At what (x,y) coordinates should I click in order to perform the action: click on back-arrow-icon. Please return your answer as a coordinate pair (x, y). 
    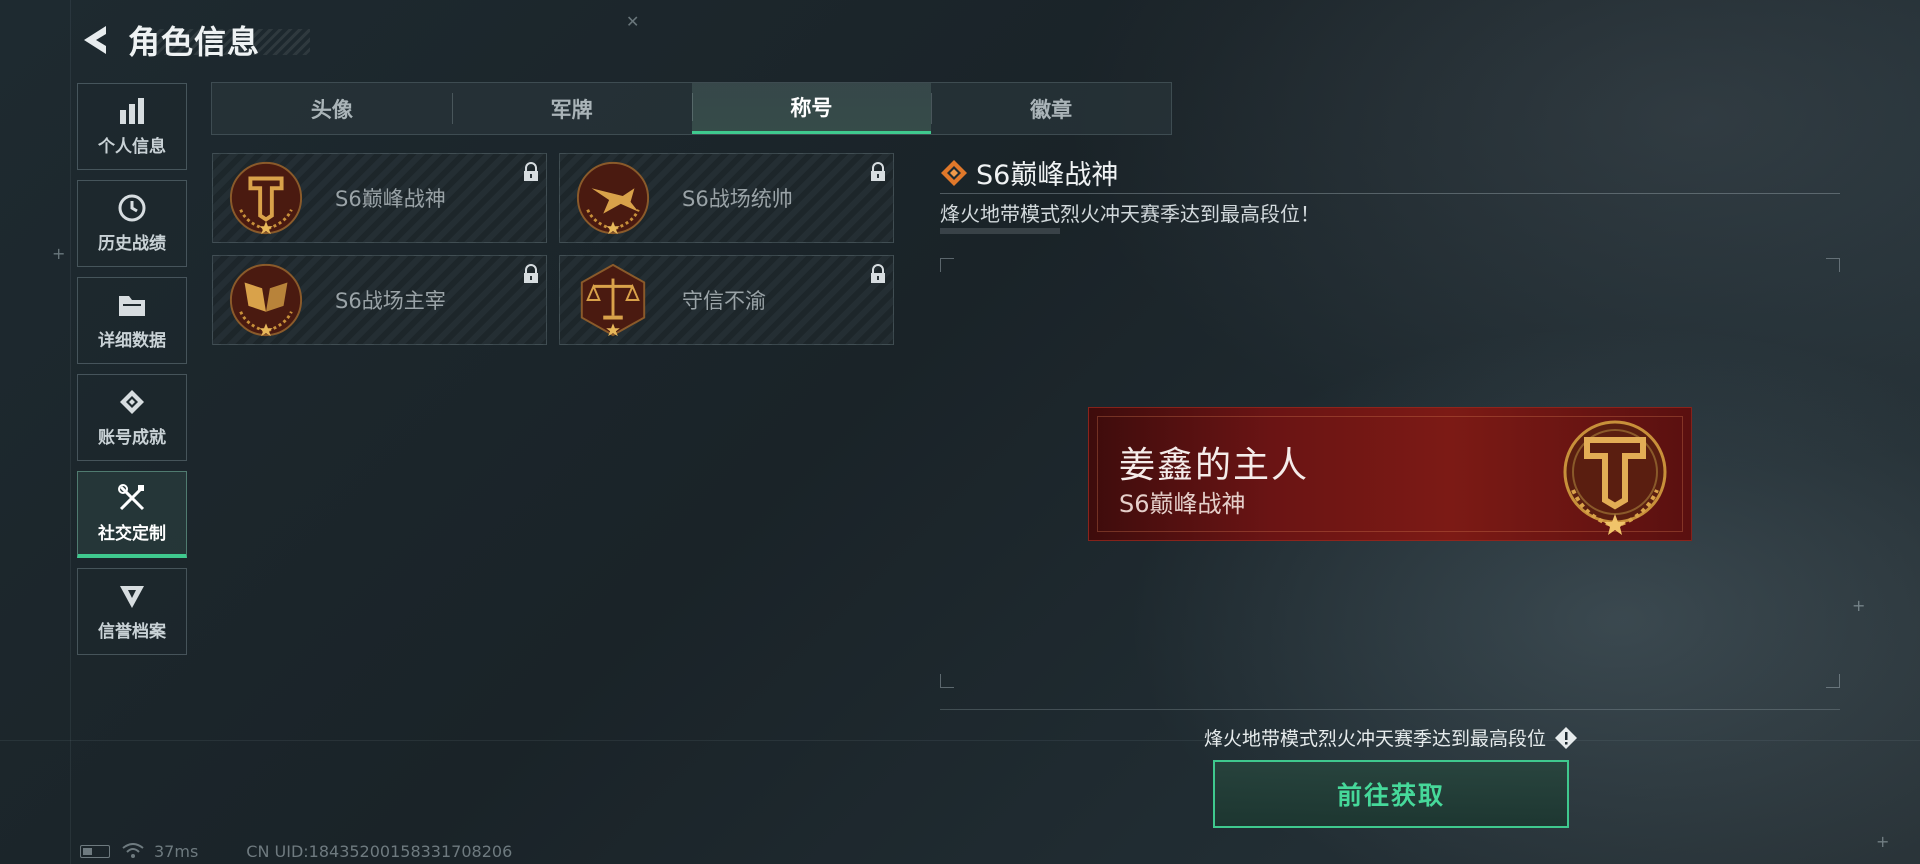
    Looking at the image, I should click on (95, 40).